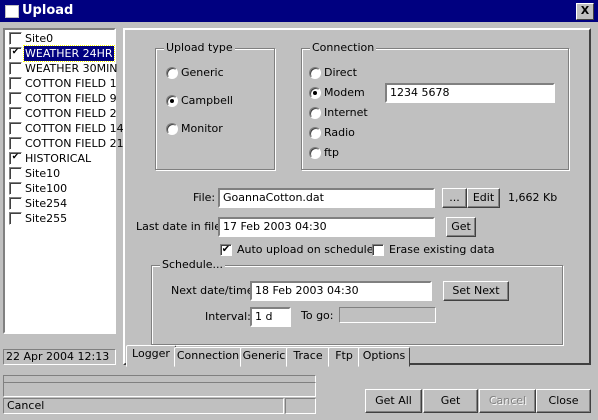  I want to click on connection-label-radio: Radio, so click(339, 132).